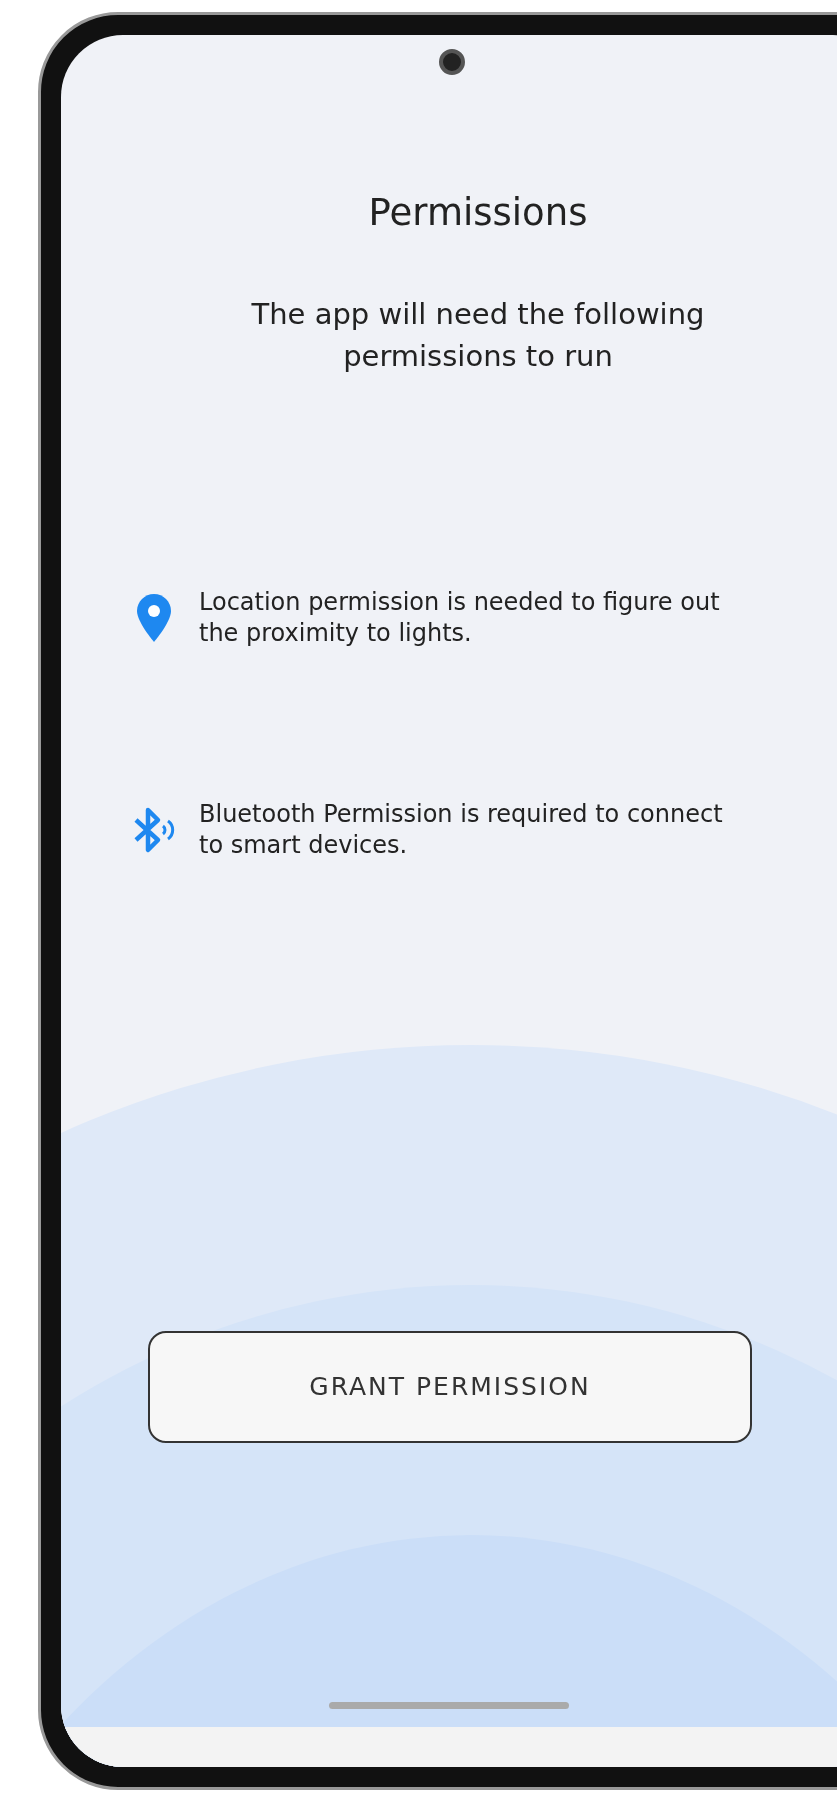 The width and height of the screenshot is (837, 1795). What do you see at coordinates (154, 617) in the screenshot?
I see `location-pin-icon` at bounding box center [154, 617].